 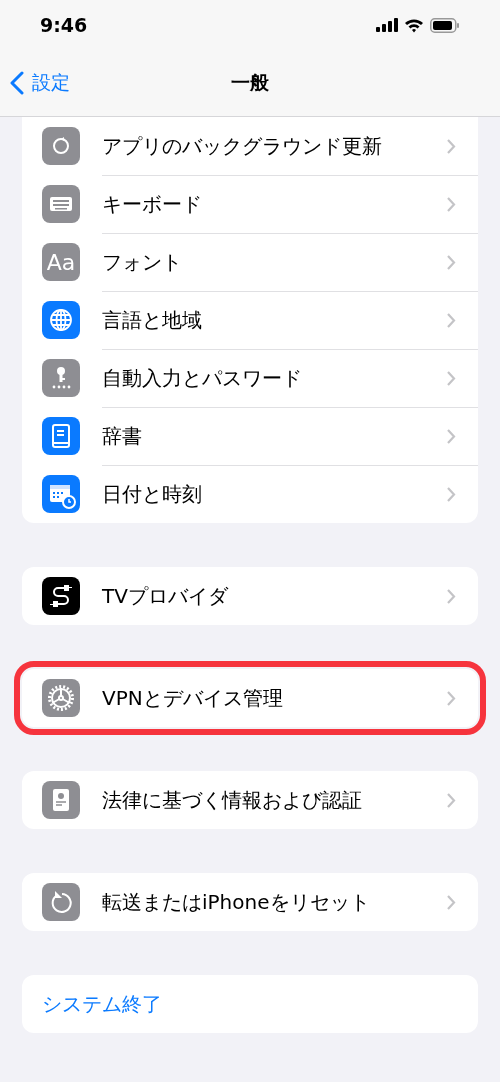 I want to click on row-label: 辞書, so click(x=122, y=436).